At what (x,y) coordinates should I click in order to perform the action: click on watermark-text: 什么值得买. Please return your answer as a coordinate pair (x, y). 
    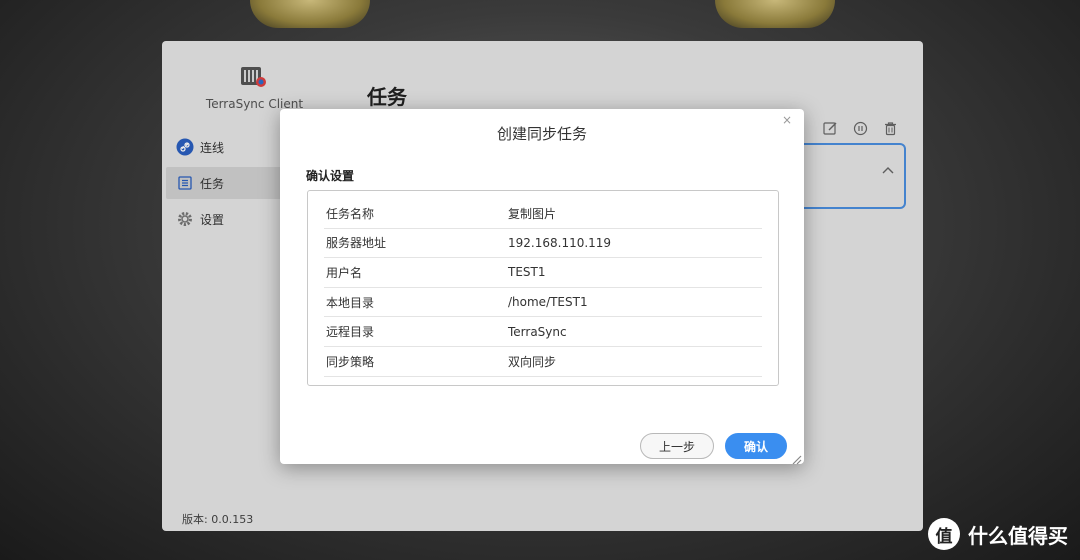
    Looking at the image, I should click on (1018, 535).